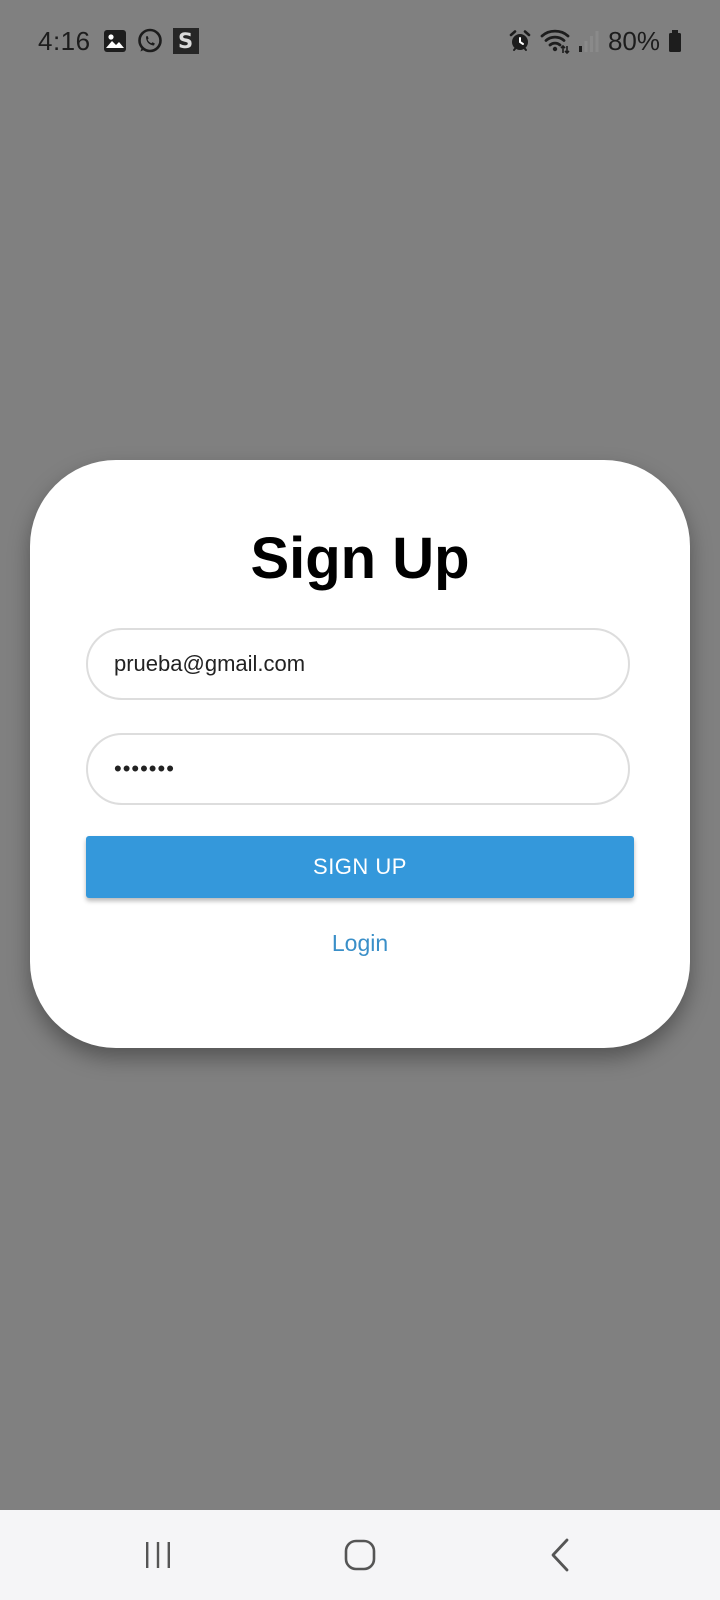 This screenshot has width=720, height=1600. I want to click on whatsapp-icon, so click(150, 41).